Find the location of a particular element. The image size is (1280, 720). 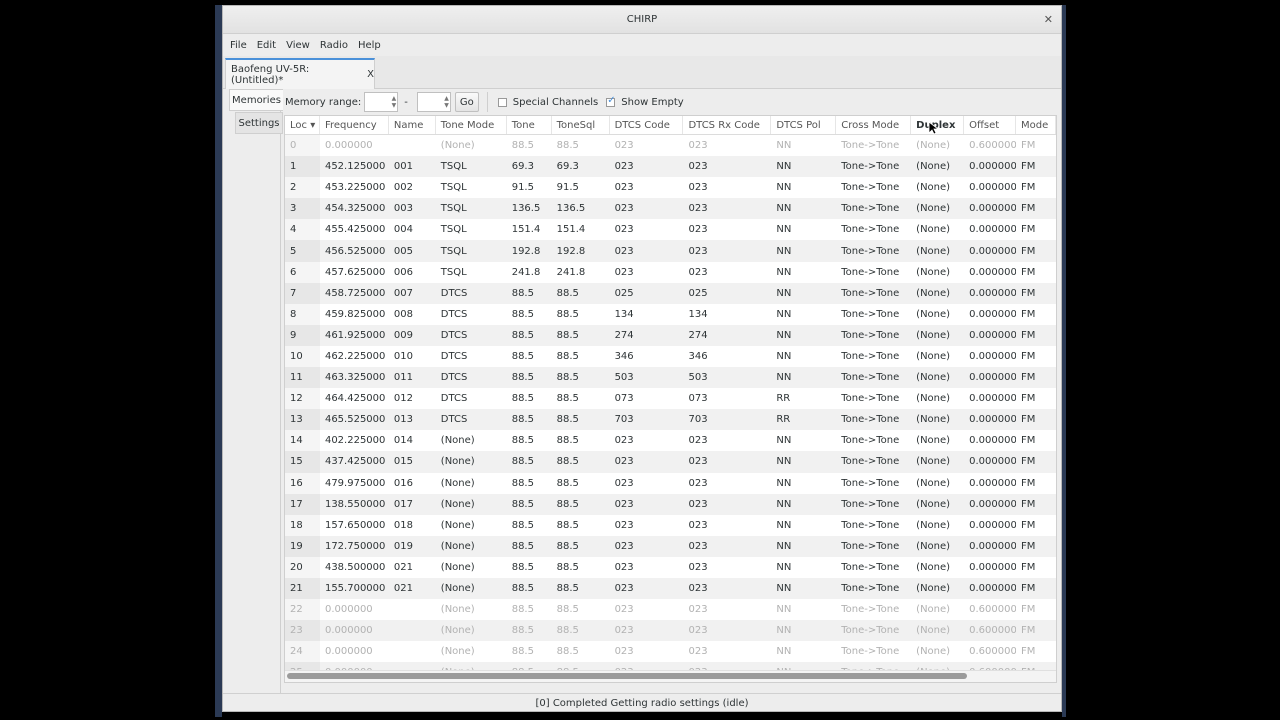

column-header: DTCS Pol is located at coordinates (804, 125).